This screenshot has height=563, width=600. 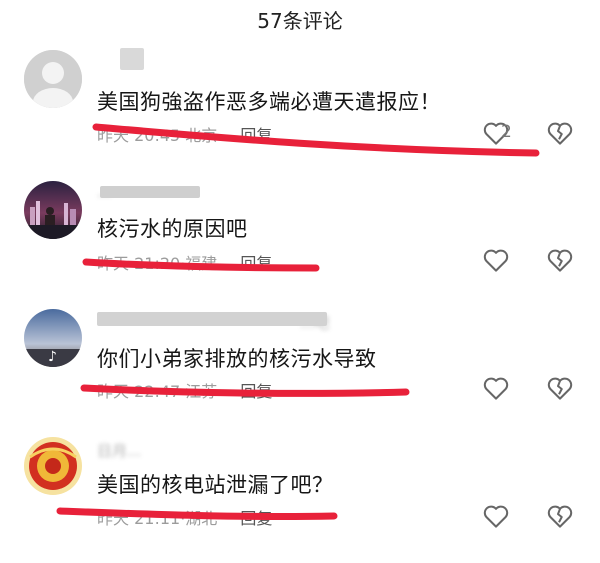 I want to click on comment-location: 福建, so click(x=201, y=263).